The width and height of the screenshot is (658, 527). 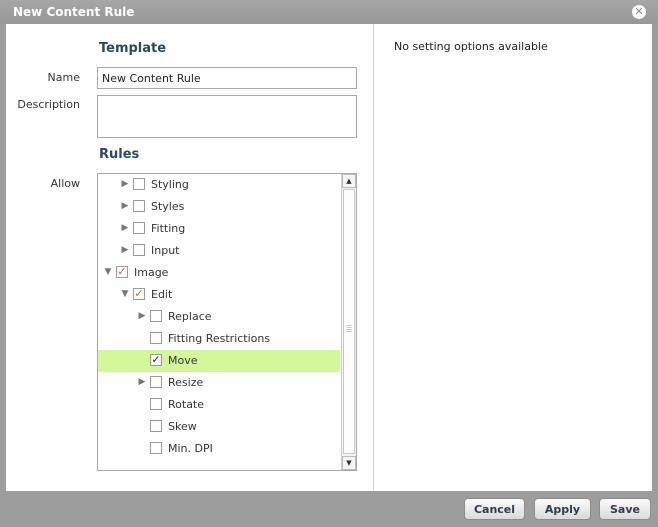 I want to click on tree-row: ▼ ✓ Image, so click(x=219, y=273).